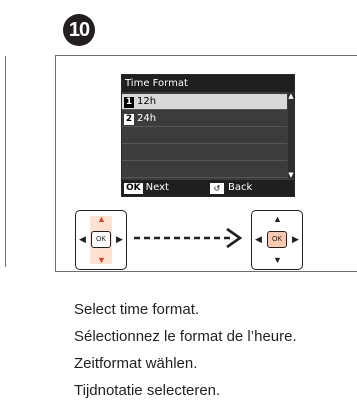 This screenshot has width=357, height=417. What do you see at coordinates (147, 101) in the screenshot?
I see `menu-item-label: 12h` at bounding box center [147, 101].